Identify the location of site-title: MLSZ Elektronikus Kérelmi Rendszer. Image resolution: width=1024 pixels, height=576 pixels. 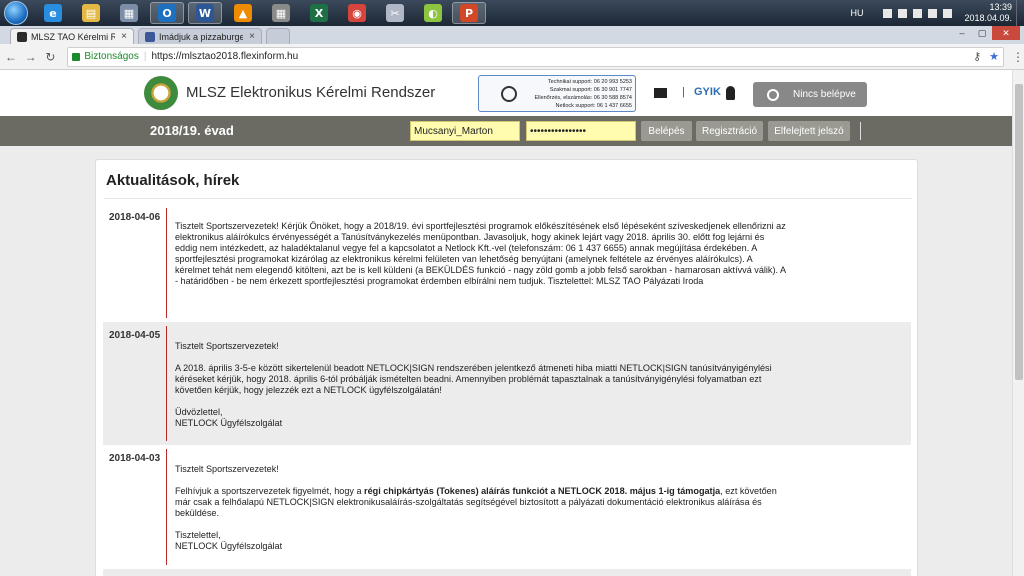
(310, 92).